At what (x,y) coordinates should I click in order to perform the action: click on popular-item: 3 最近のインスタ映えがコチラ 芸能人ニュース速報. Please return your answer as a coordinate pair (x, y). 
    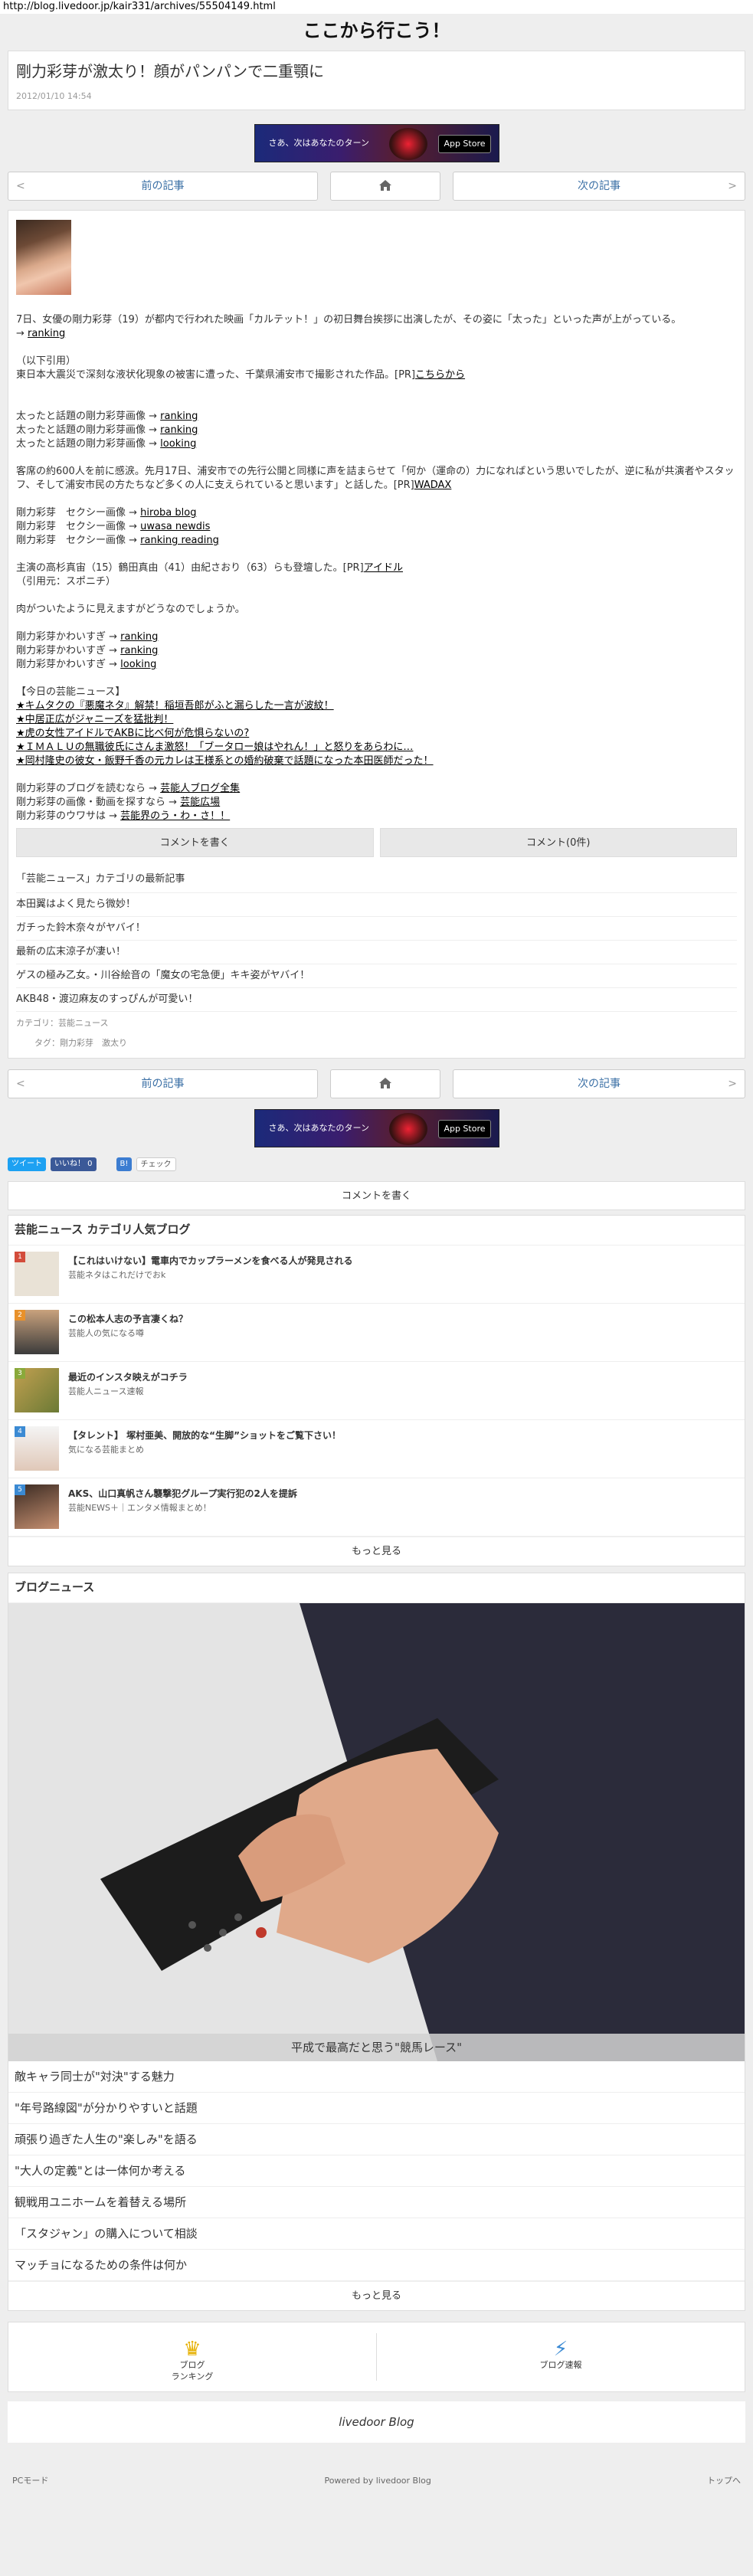
    Looking at the image, I should click on (376, 1391).